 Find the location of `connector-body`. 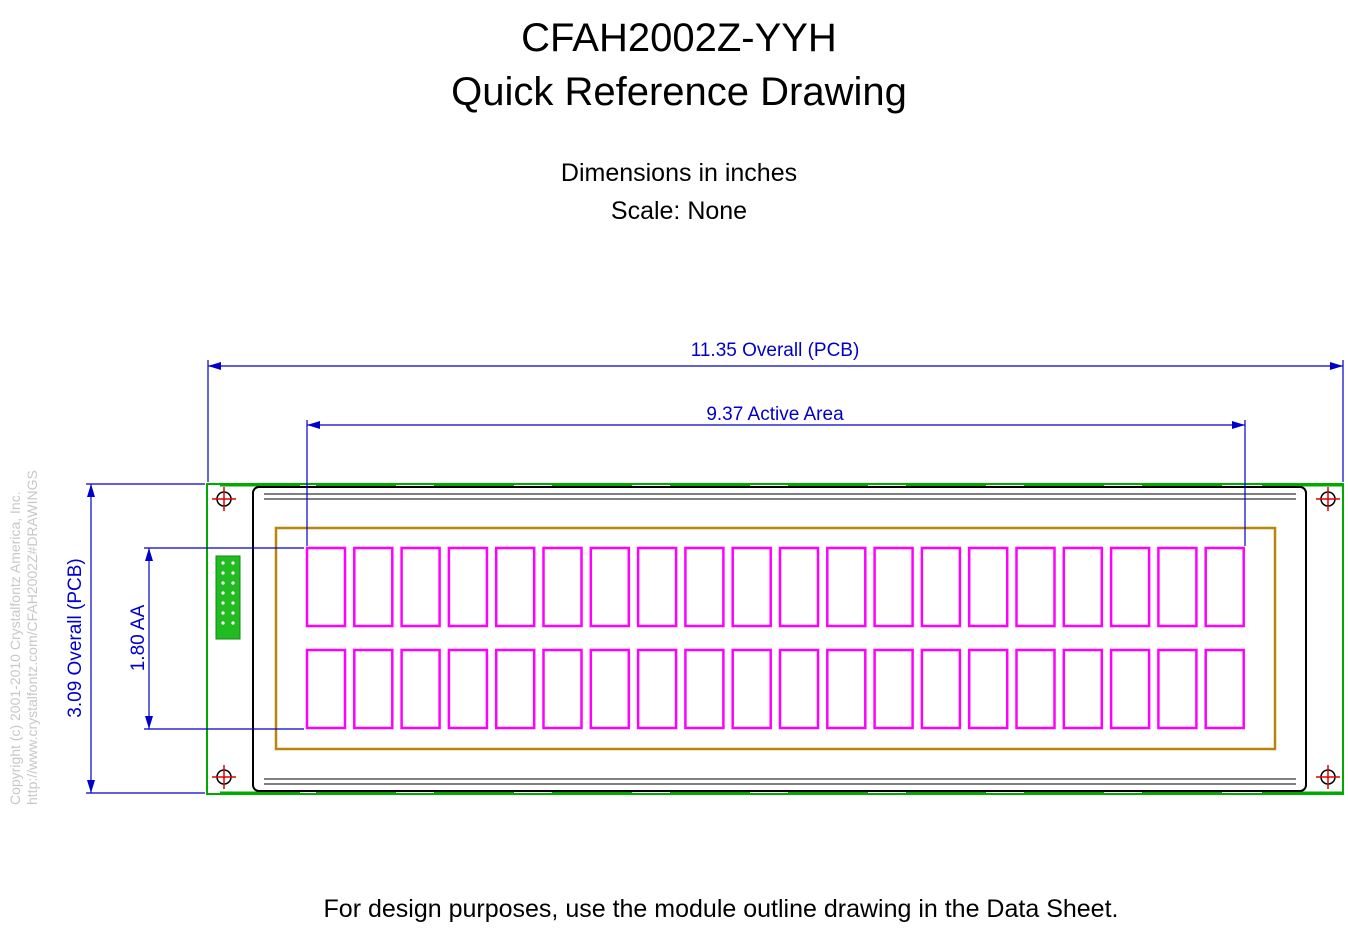

connector-body is located at coordinates (228, 597).